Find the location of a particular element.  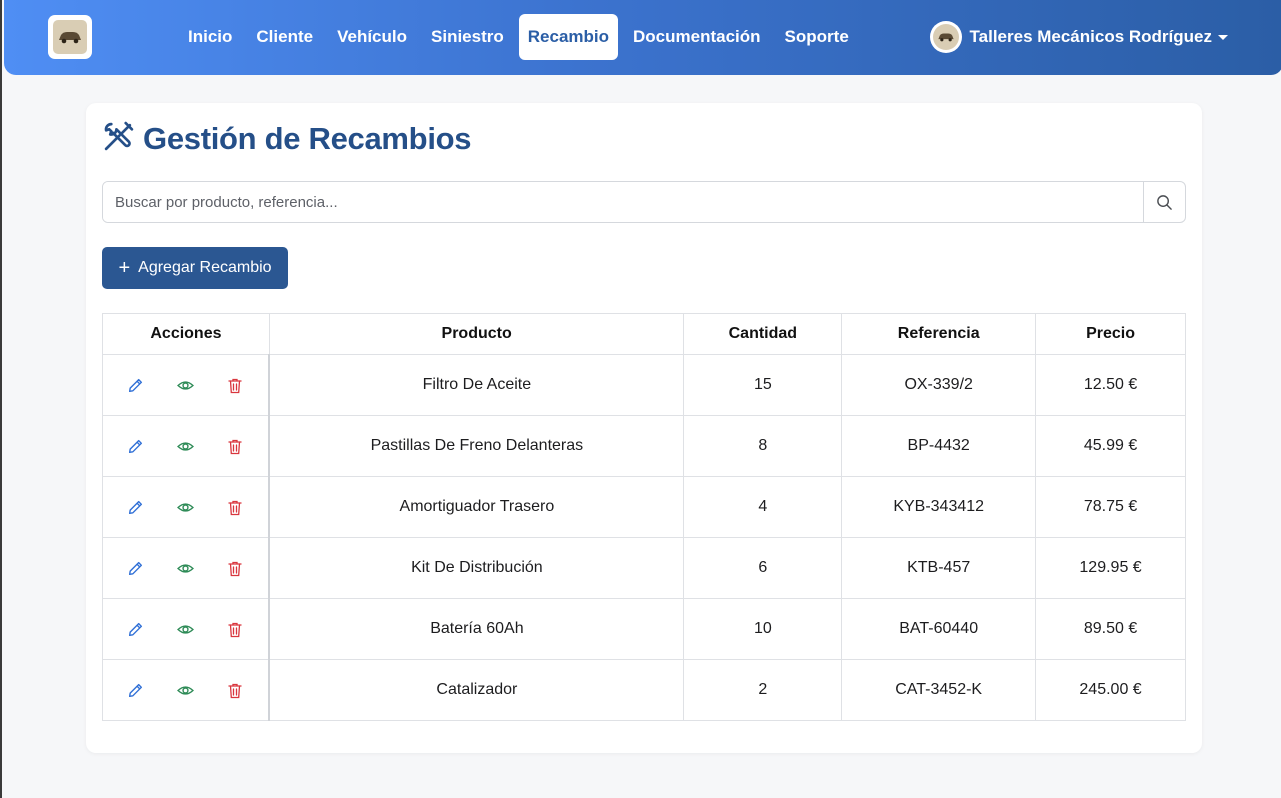

cell-quantity: 6 is located at coordinates (763, 568).